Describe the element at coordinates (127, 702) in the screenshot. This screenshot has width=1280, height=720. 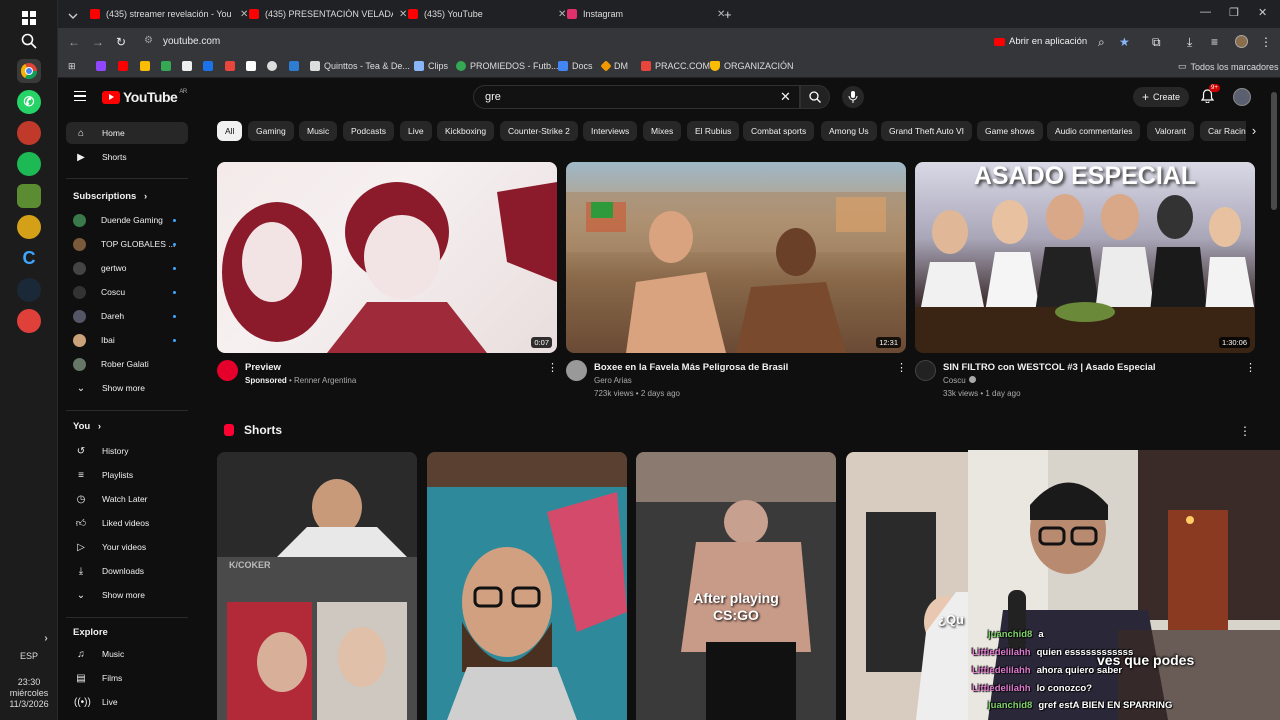
I see `sidebar-item-live: ((•)) Live` at that location.